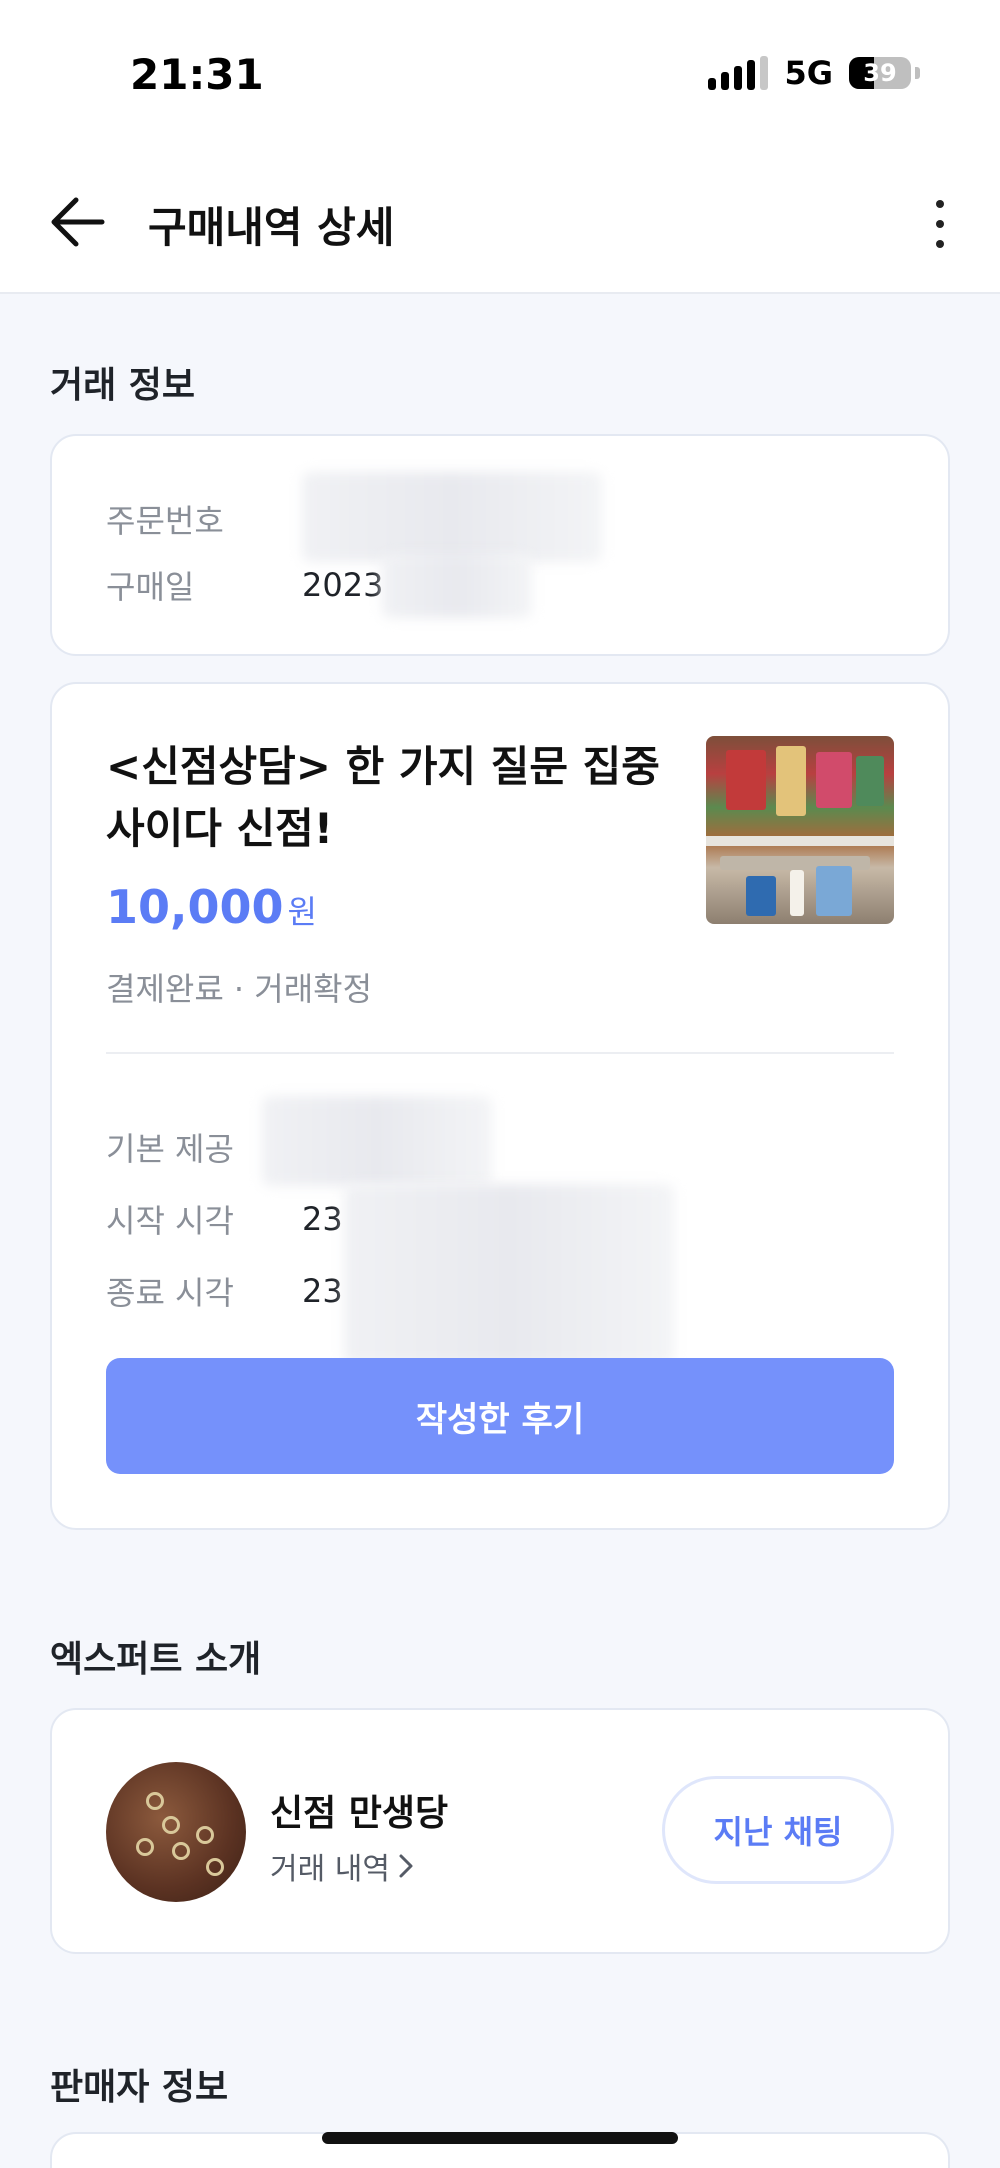  What do you see at coordinates (195, 907) in the screenshot?
I see `price-amount: 10,000` at bounding box center [195, 907].